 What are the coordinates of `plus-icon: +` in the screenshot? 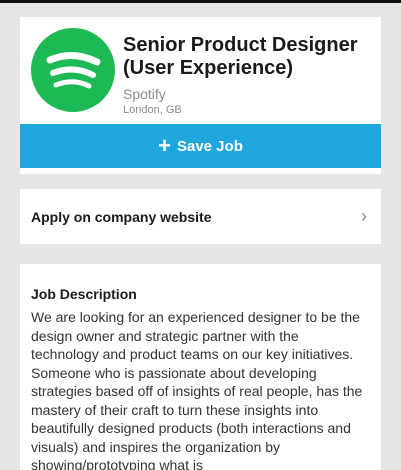 It's located at (164, 145).